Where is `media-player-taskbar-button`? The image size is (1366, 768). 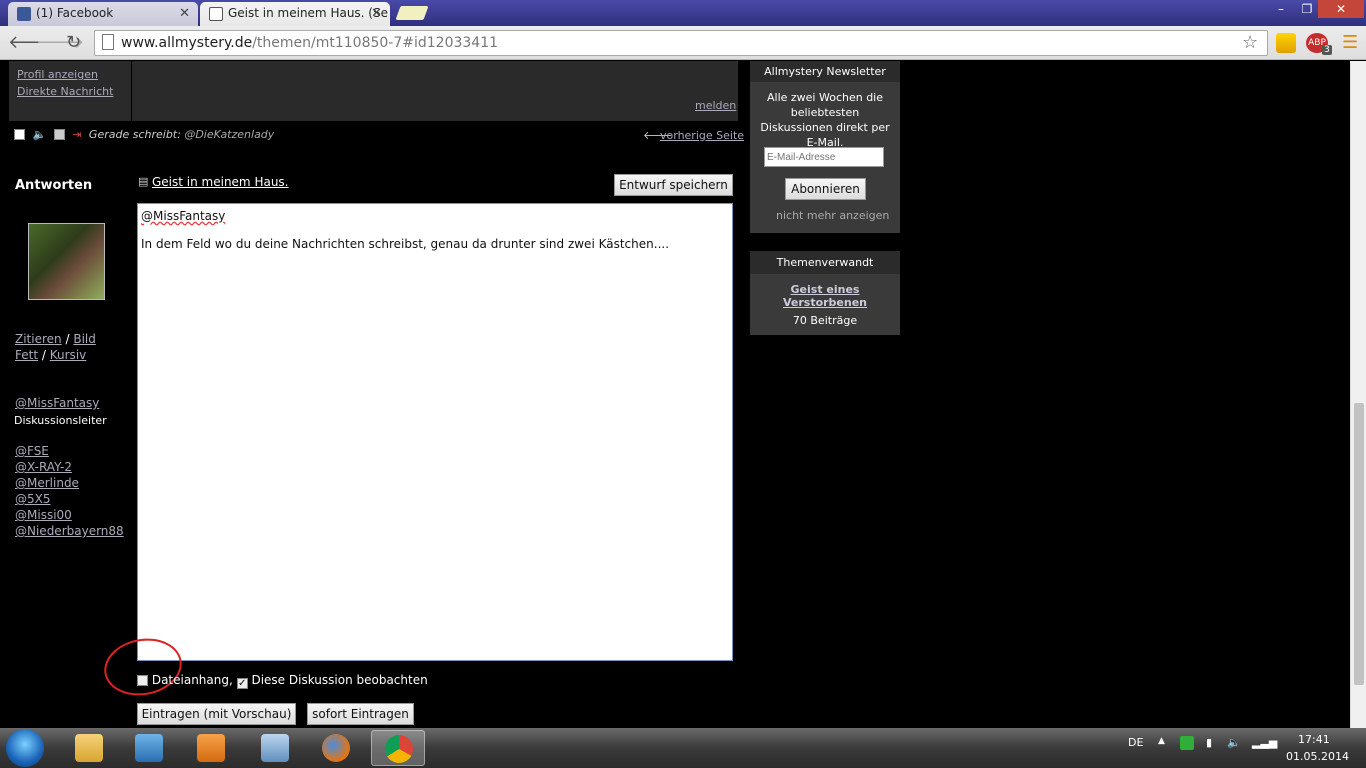
media-player-taskbar-button is located at coordinates (149, 748).